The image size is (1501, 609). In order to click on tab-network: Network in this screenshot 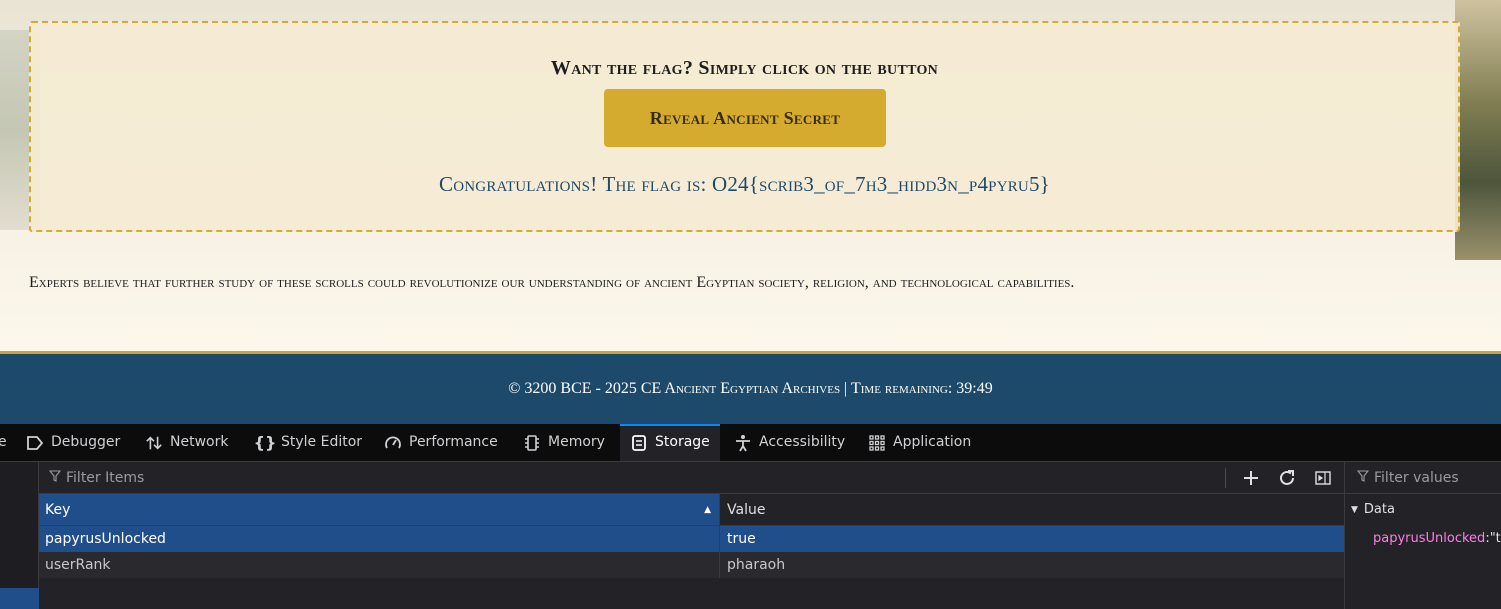, I will do `click(186, 442)`.